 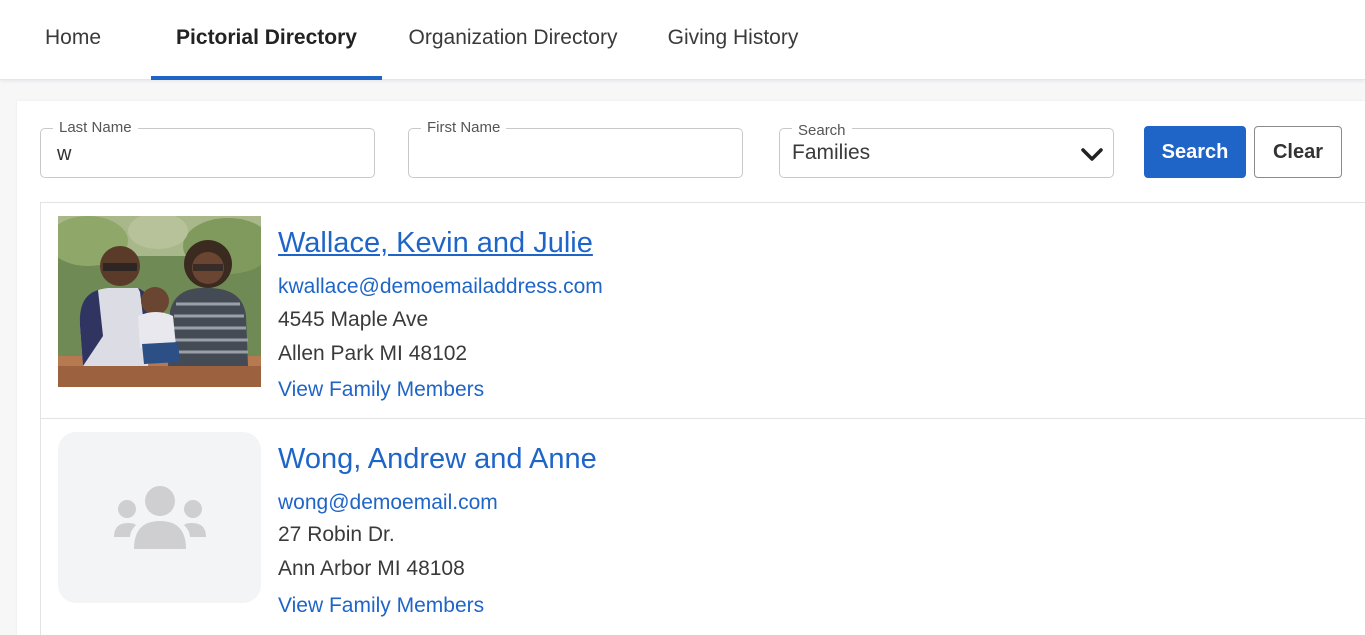 I want to click on result-address-line2: Allen Park MI 48102, so click(x=373, y=353).